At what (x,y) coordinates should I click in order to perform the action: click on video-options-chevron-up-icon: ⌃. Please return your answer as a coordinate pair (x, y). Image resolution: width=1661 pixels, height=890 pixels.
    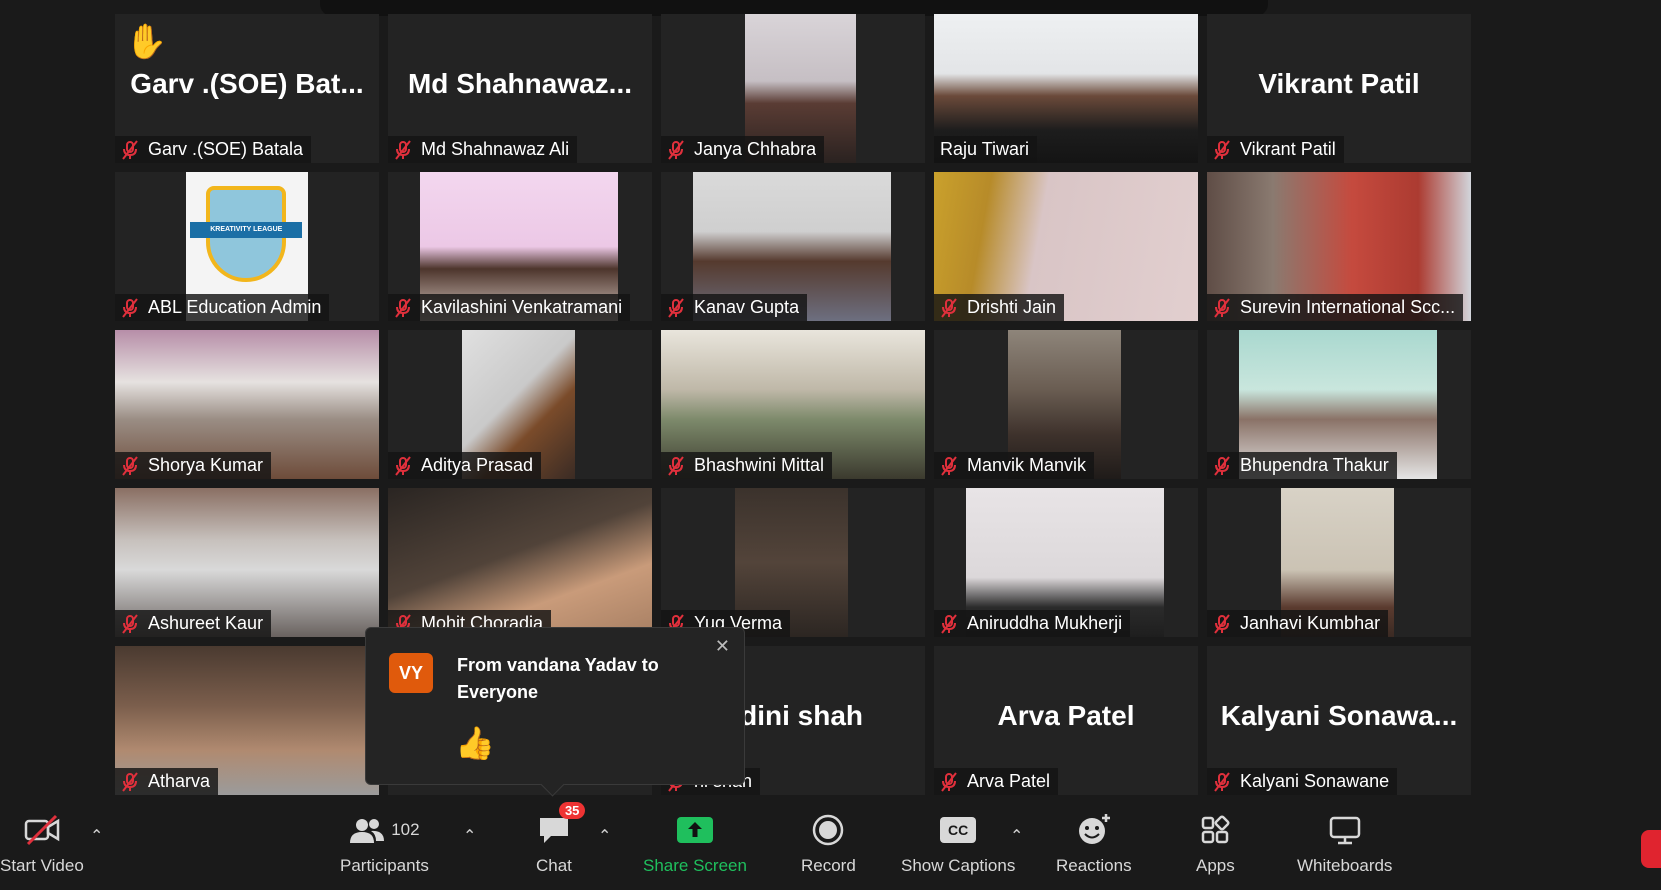
    Looking at the image, I should click on (96, 836).